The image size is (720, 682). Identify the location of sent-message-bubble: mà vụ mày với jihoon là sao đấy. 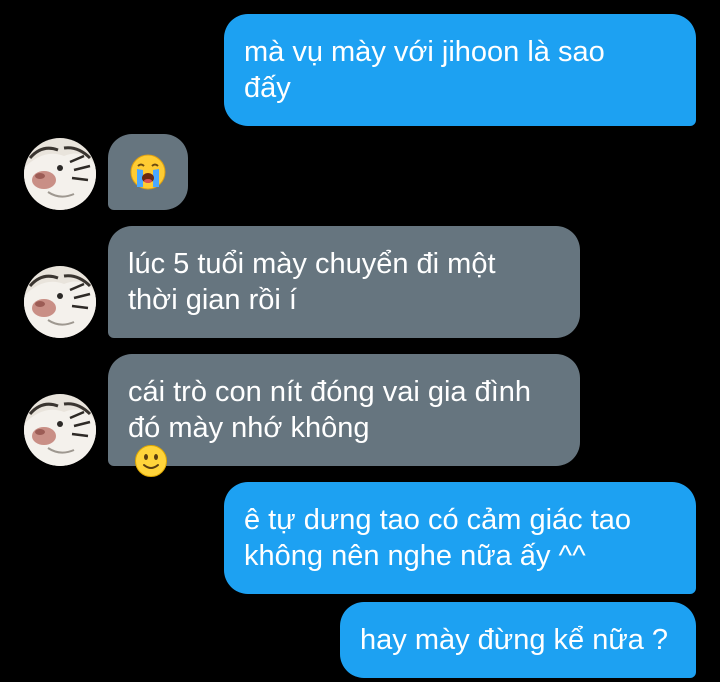
(460, 70).